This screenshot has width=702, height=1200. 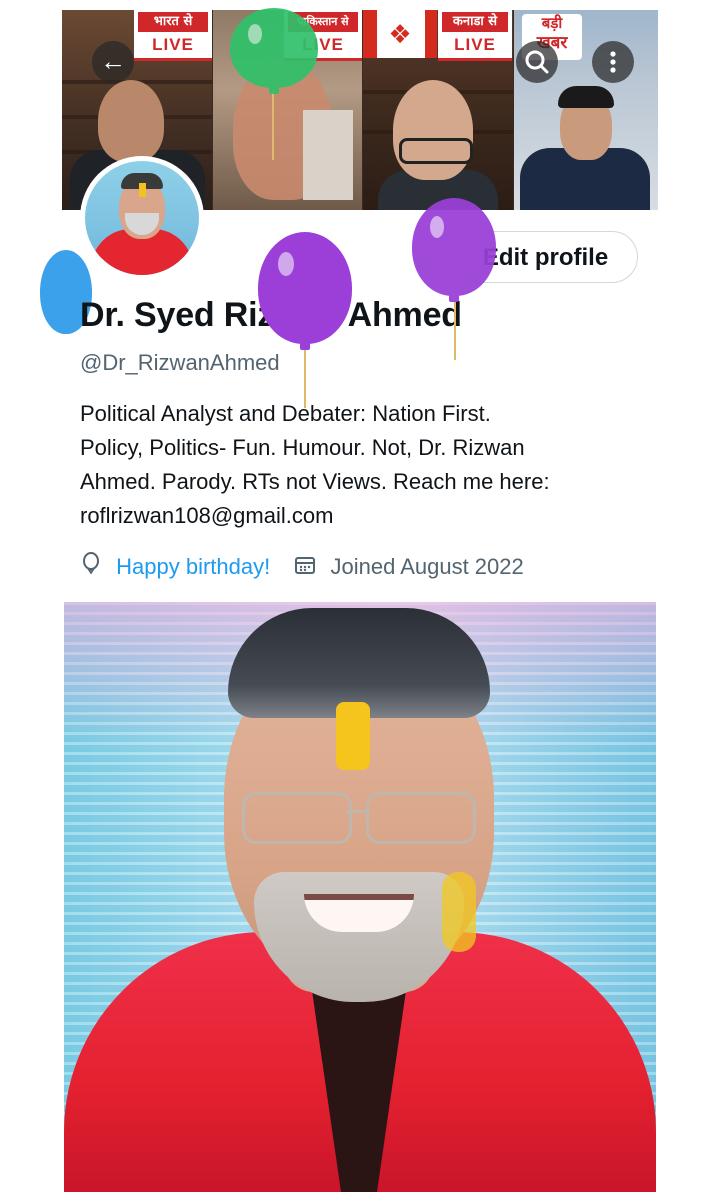 I want to click on glasses-right-lens, so click(x=421, y=818).